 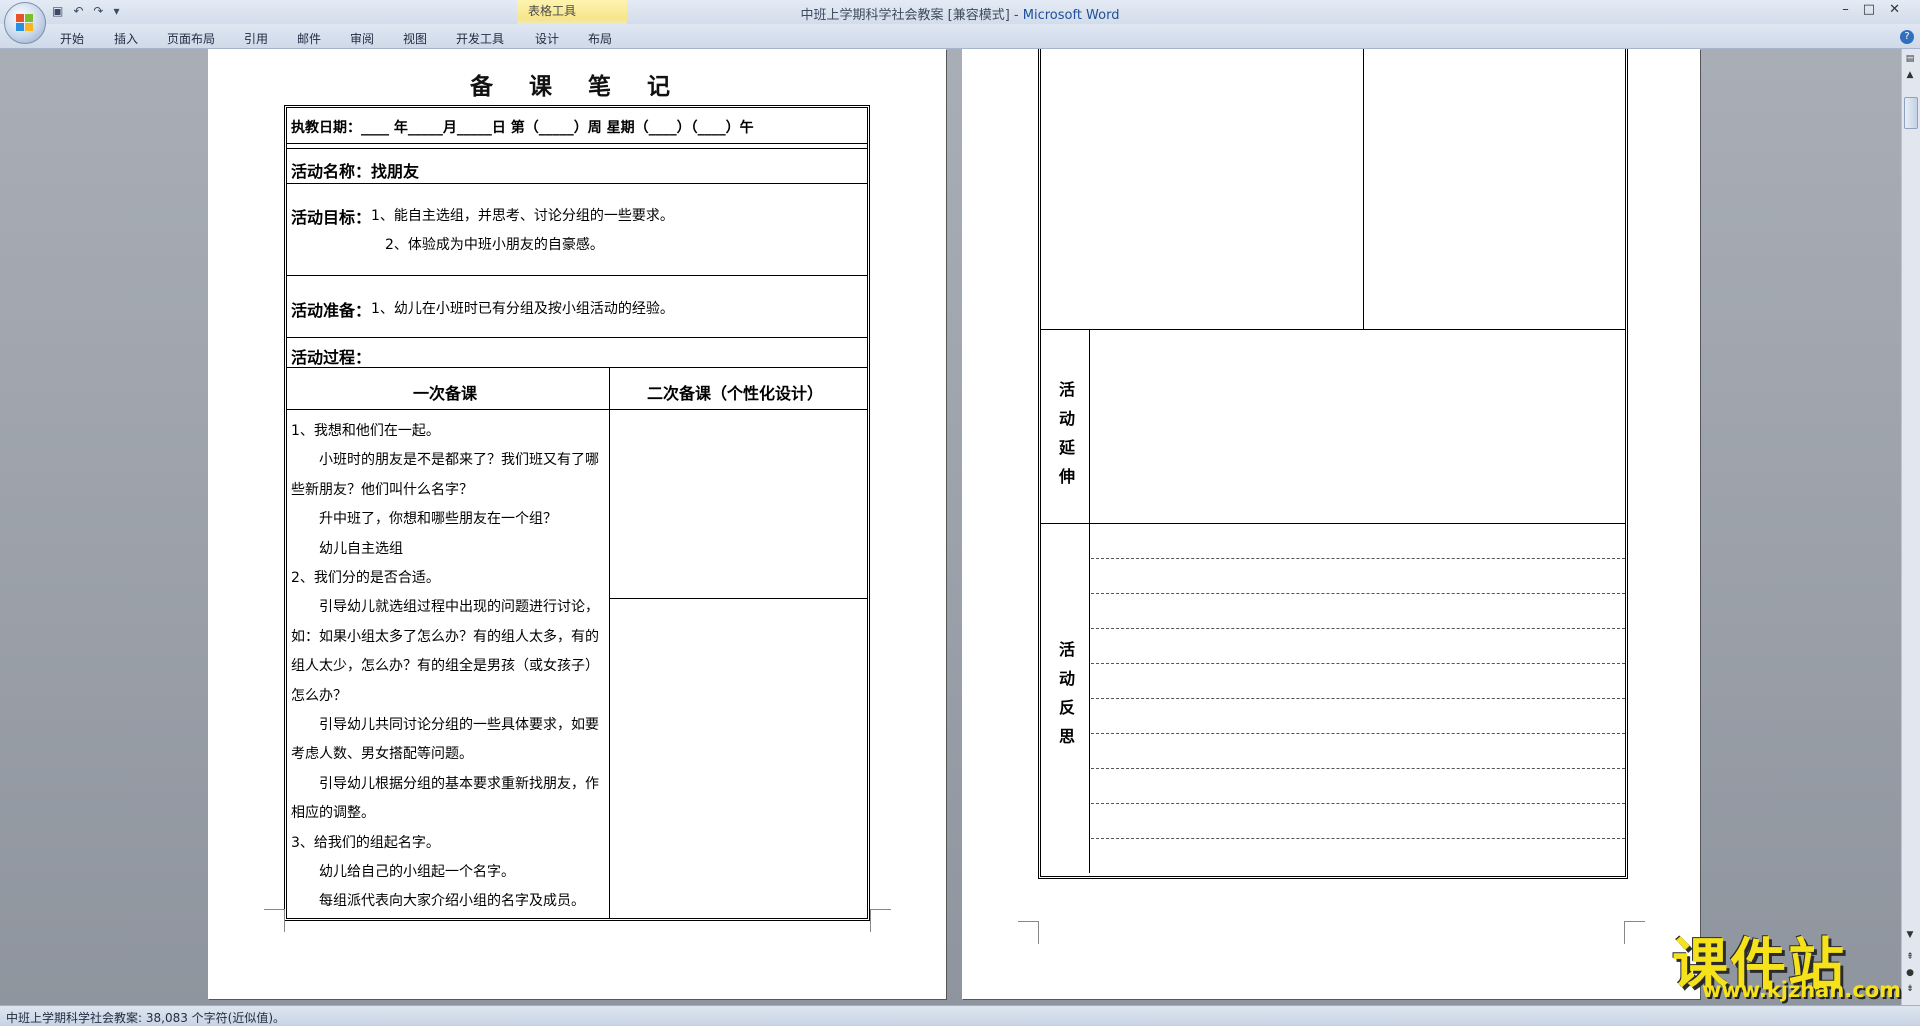 I want to click on status-bar: 中班上学期科学社会教案: 38,083 个字符(近似值)。, so click(x=960, y=1015).